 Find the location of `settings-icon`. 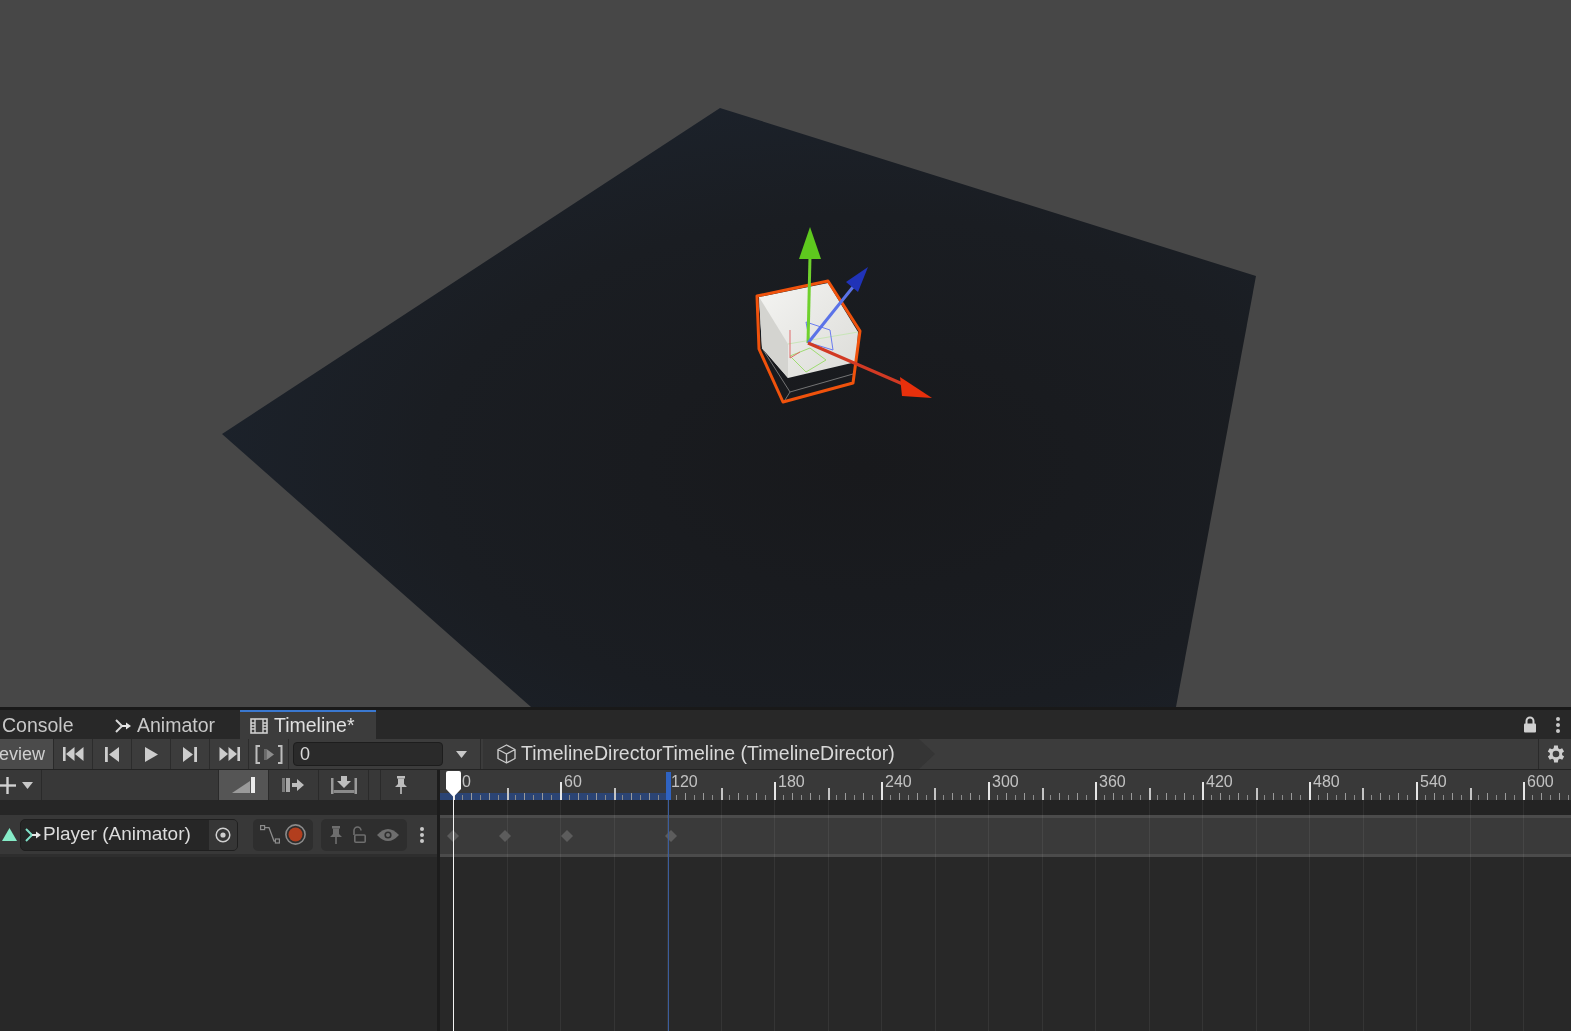

settings-icon is located at coordinates (1555, 754).